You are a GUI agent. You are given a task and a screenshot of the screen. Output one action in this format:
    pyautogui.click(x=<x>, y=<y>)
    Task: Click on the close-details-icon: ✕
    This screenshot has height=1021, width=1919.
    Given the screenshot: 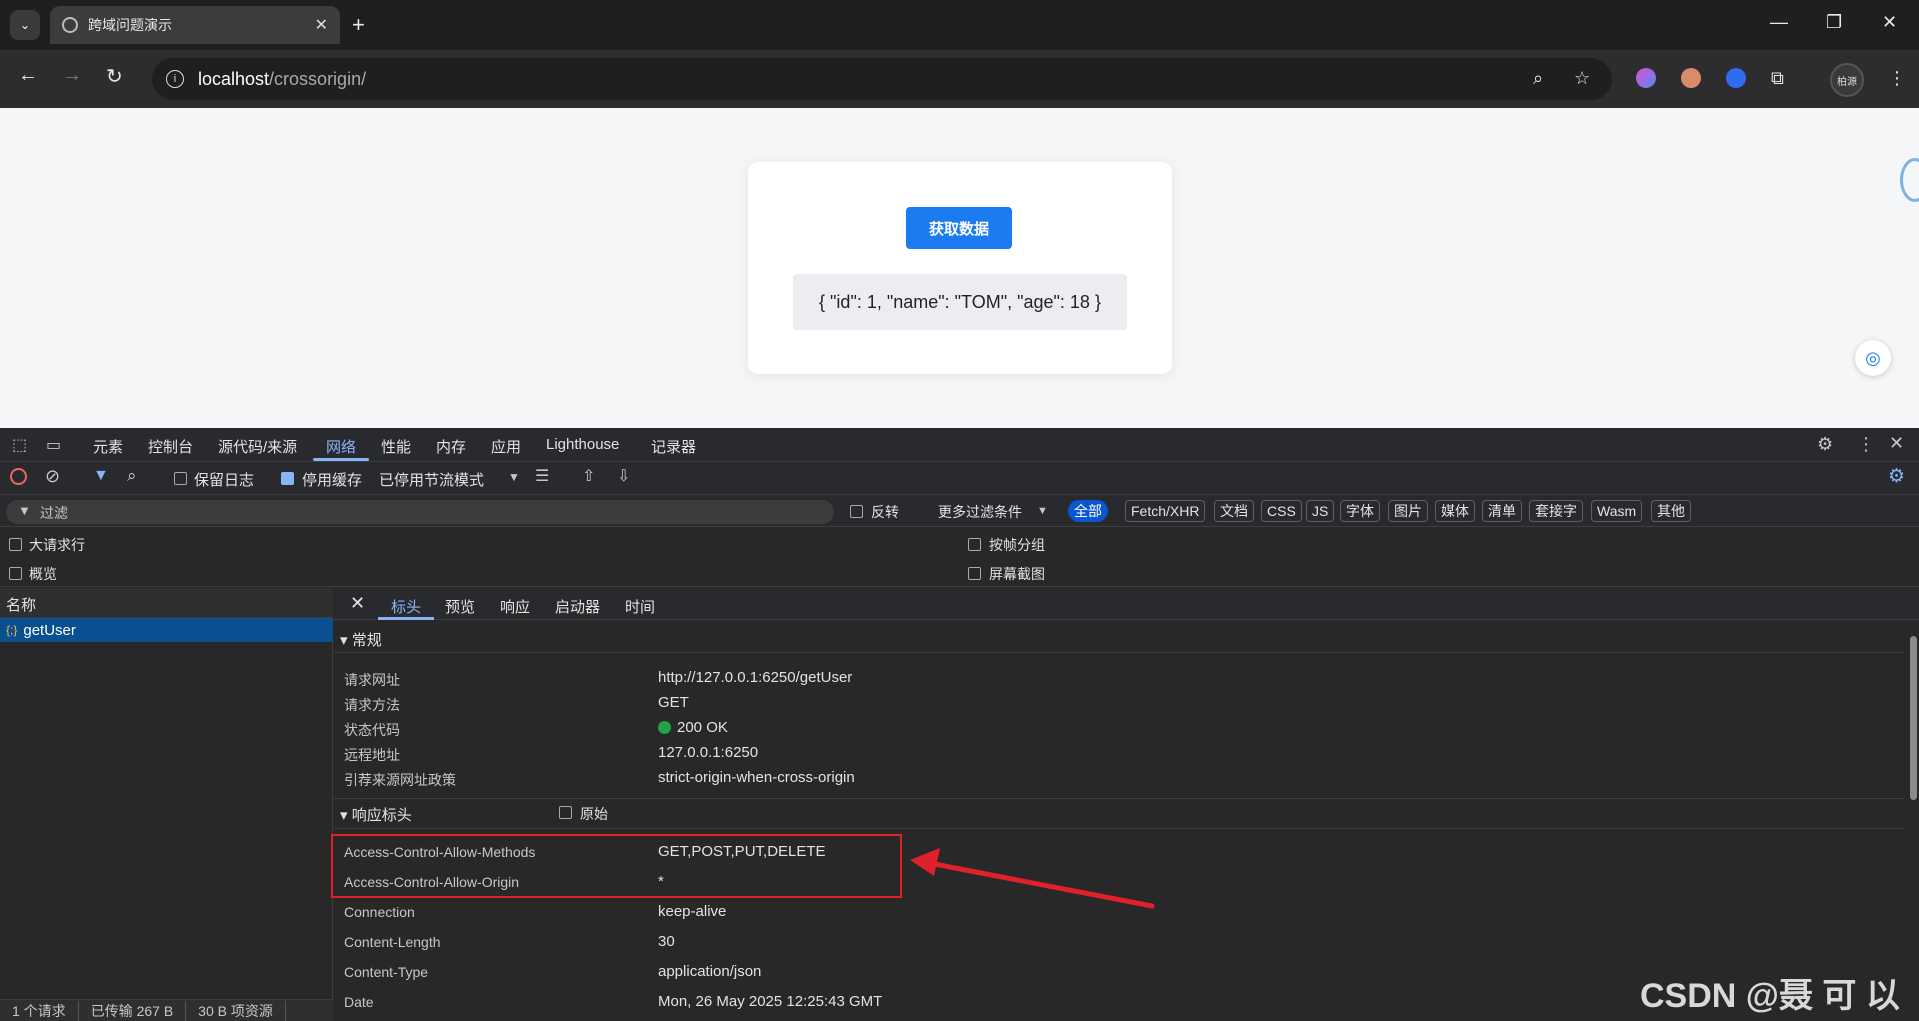 What is the action you would take?
    pyautogui.click(x=357, y=603)
    